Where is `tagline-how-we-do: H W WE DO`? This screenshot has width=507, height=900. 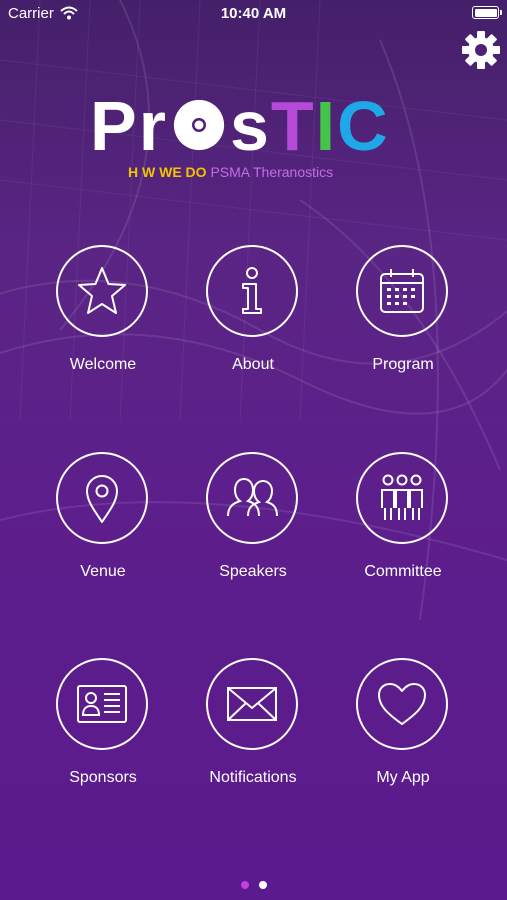
tagline-how-we-do: H W WE DO is located at coordinates (167, 172).